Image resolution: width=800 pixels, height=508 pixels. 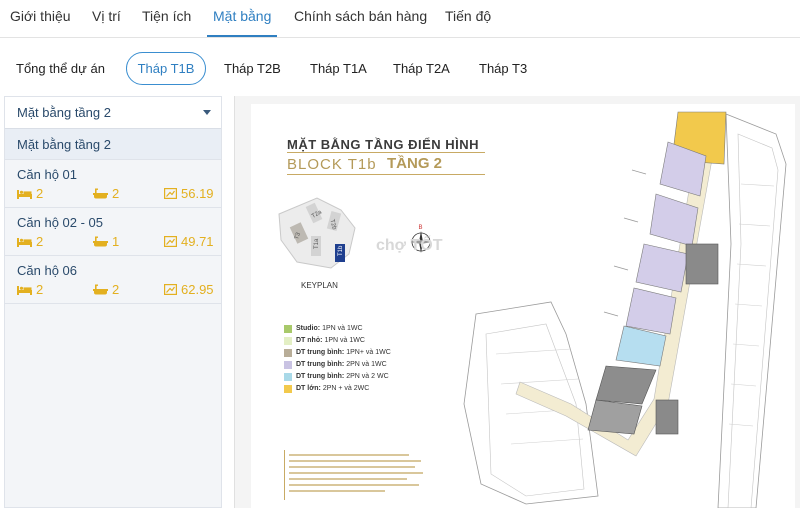 What do you see at coordinates (64, 112) in the screenshot?
I see `floor-select-value: Mặt bằng tầng 2` at bounding box center [64, 112].